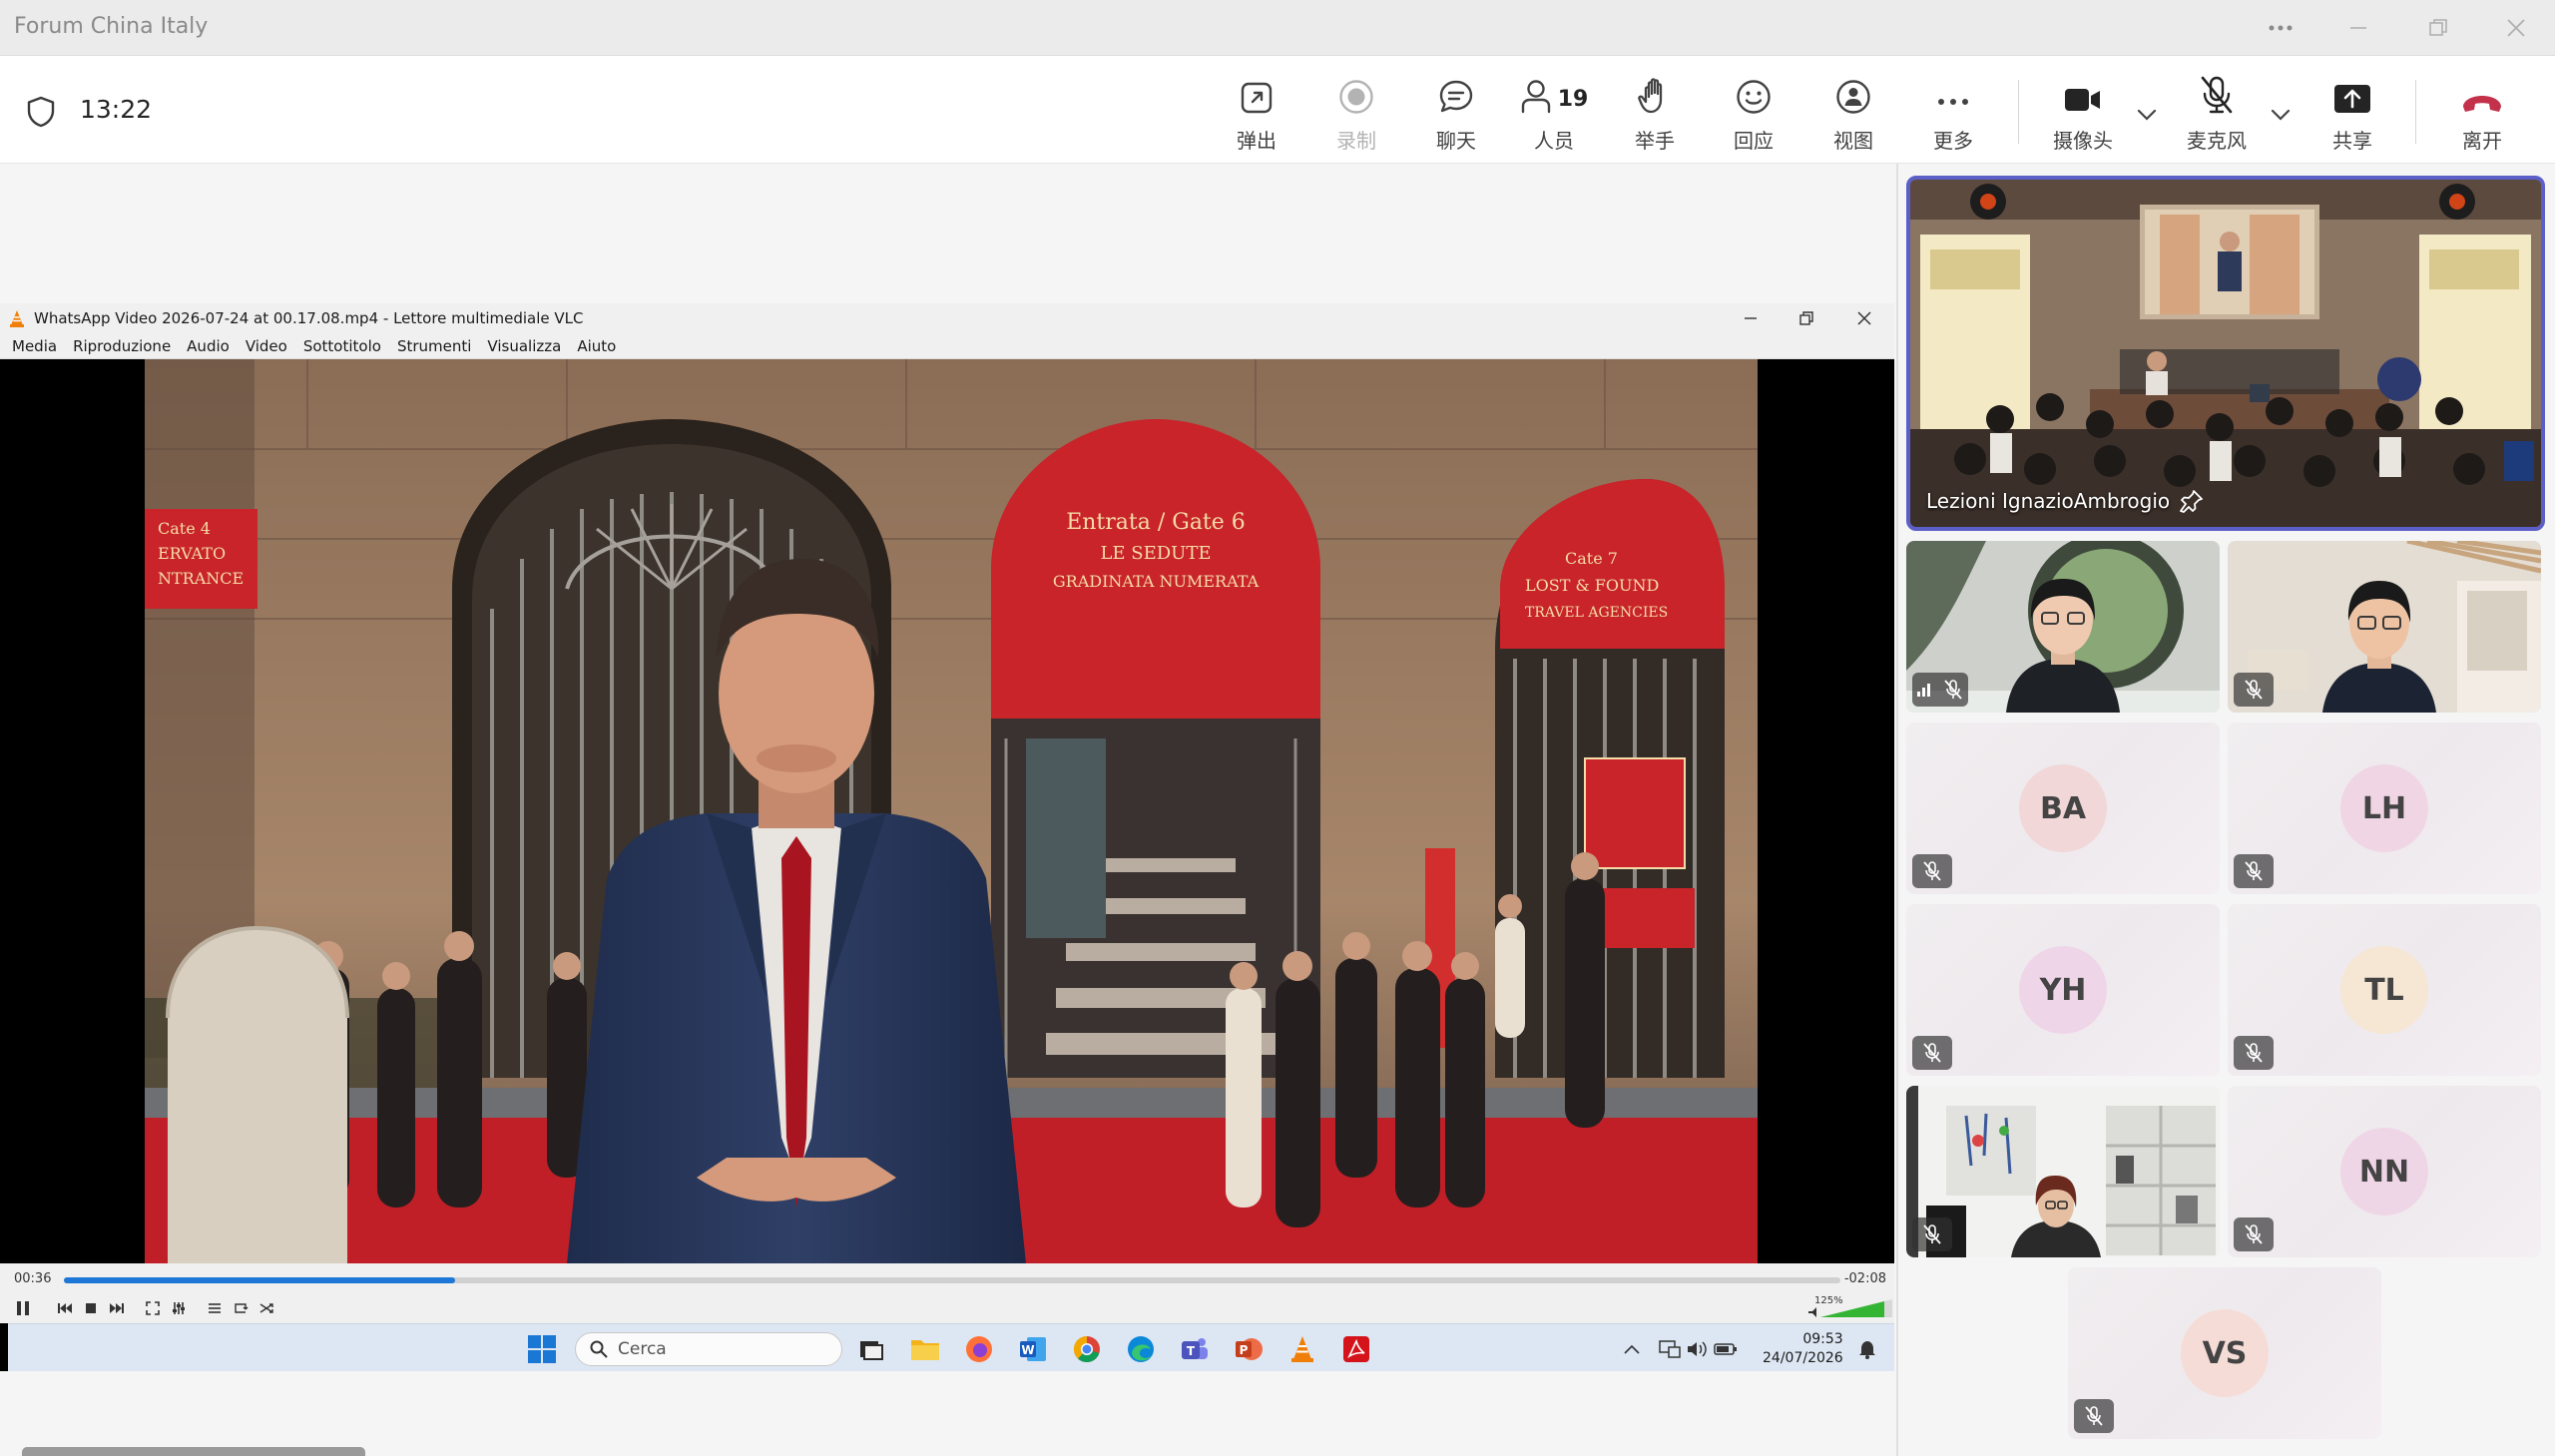 This screenshot has width=2555, height=1456. I want to click on taskbar-clock: 09:53 24/07/2026, so click(1803, 1349).